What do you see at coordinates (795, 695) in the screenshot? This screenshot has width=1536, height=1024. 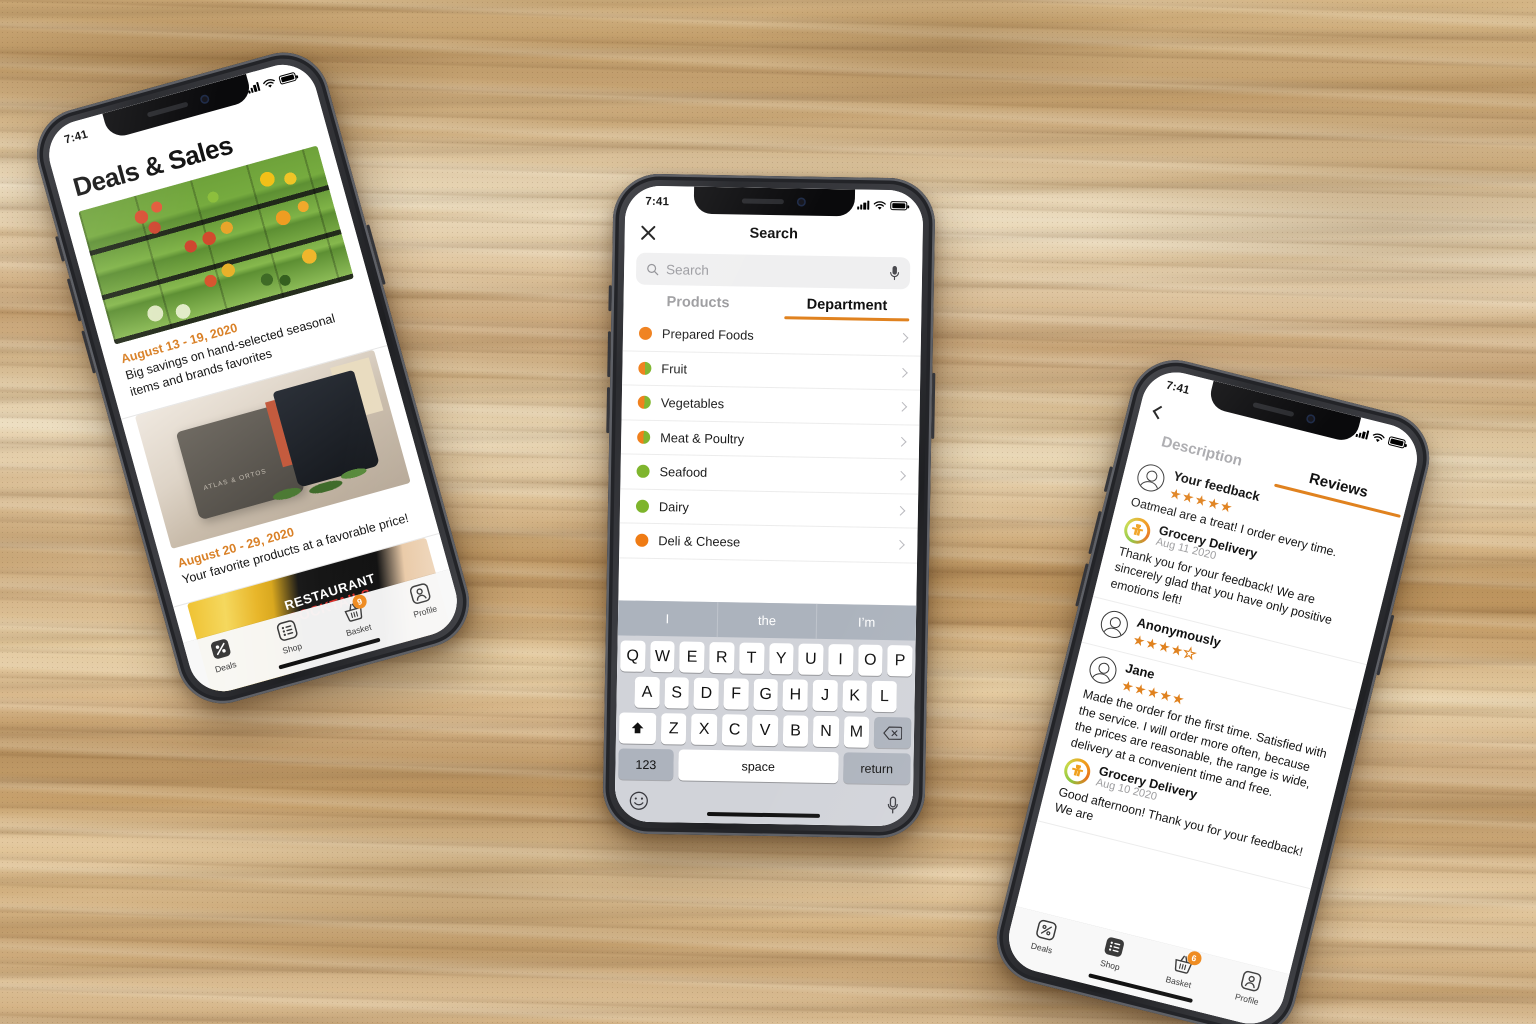 I see `key-h: H` at bounding box center [795, 695].